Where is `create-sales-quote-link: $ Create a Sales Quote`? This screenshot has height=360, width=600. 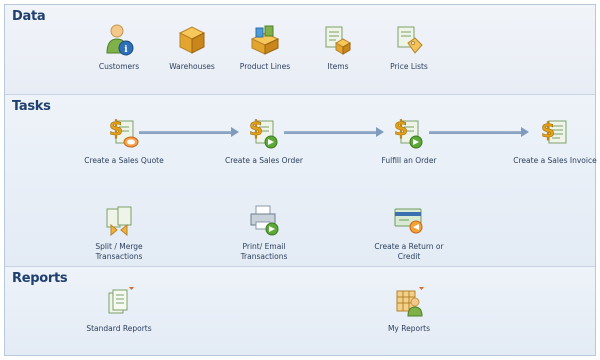
create-sales-quote-link: $ Create a Sales Quote is located at coordinates (124, 140).